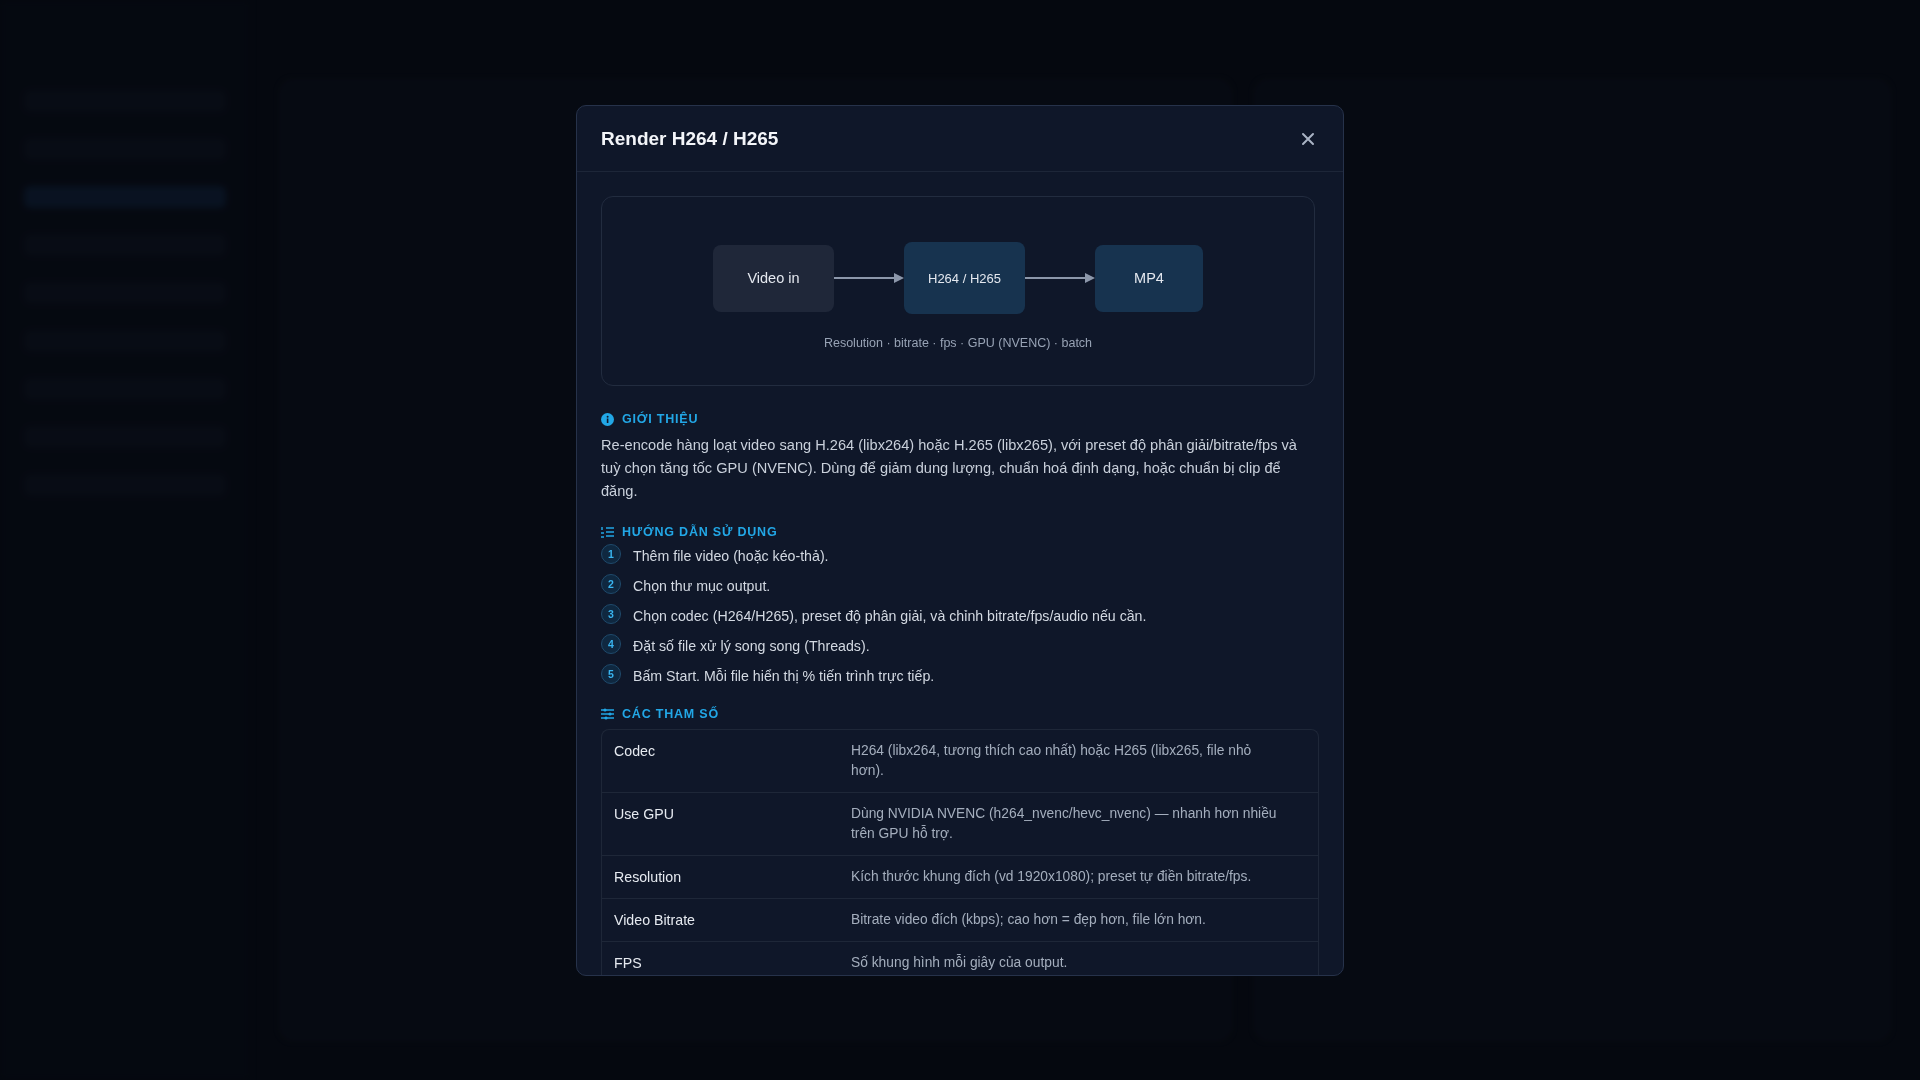 This screenshot has width=1920, height=1080. Describe the element at coordinates (690, 138) in the screenshot. I see `dialog-title: Render H264 / H265` at that location.